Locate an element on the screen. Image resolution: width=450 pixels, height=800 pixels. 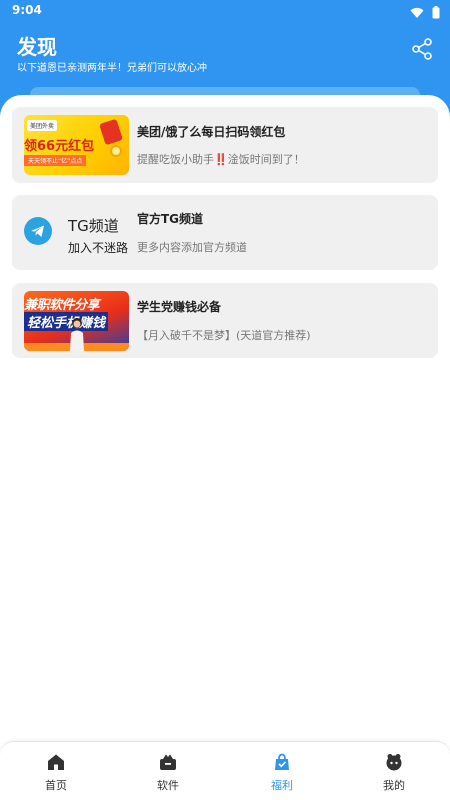
nav-item-home: 首页 is located at coordinates (56, 771).